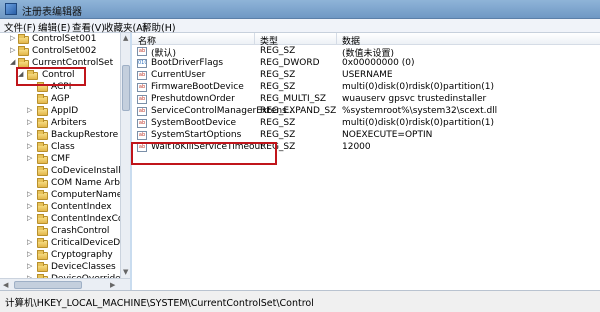  I want to click on value-row-currentuser: ab CurrentUser REG_SZ USERNAME, so click(366, 76).